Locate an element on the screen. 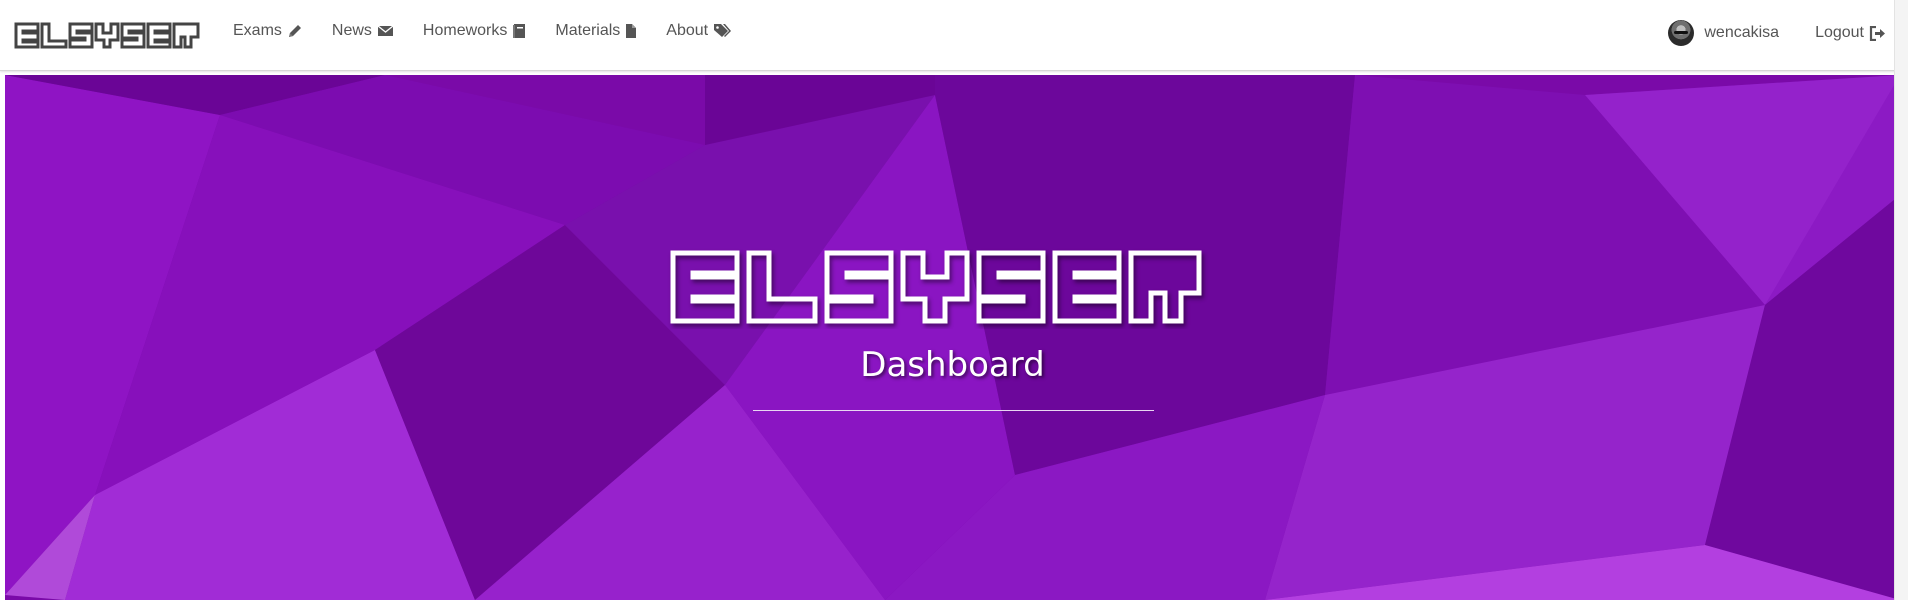 Image resolution: width=1908 pixels, height=600 pixels. nav-news-label: News is located at coordinates (351, 30).